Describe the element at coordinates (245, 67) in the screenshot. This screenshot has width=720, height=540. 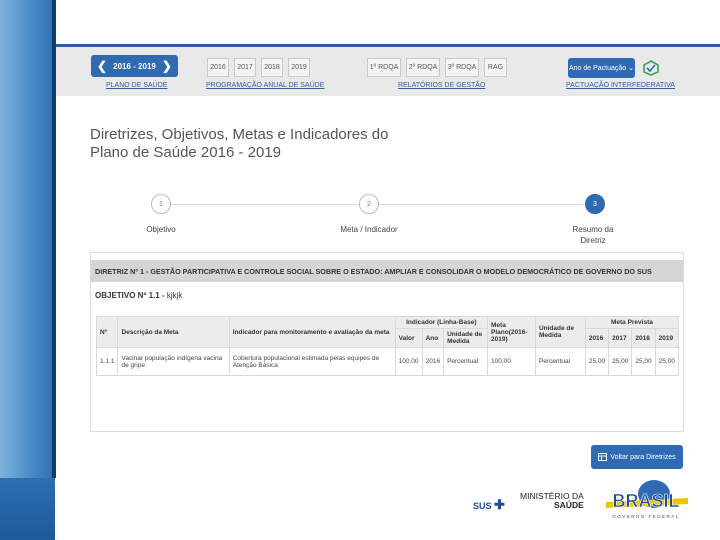
I see `year-2017-button: 2017` at that location.